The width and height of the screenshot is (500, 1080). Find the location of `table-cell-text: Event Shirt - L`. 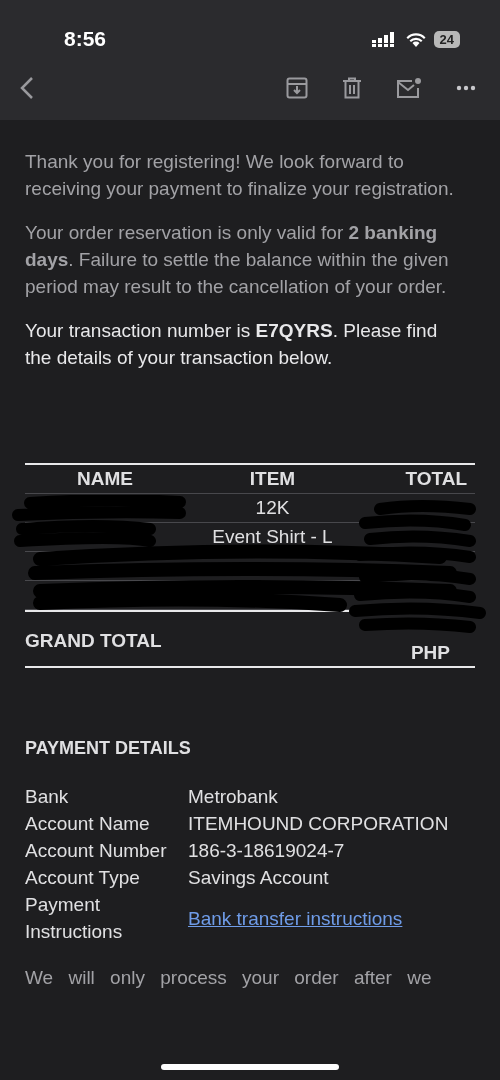

table-cell-text: Event Shirt - L is located at coordinates (272, 537).